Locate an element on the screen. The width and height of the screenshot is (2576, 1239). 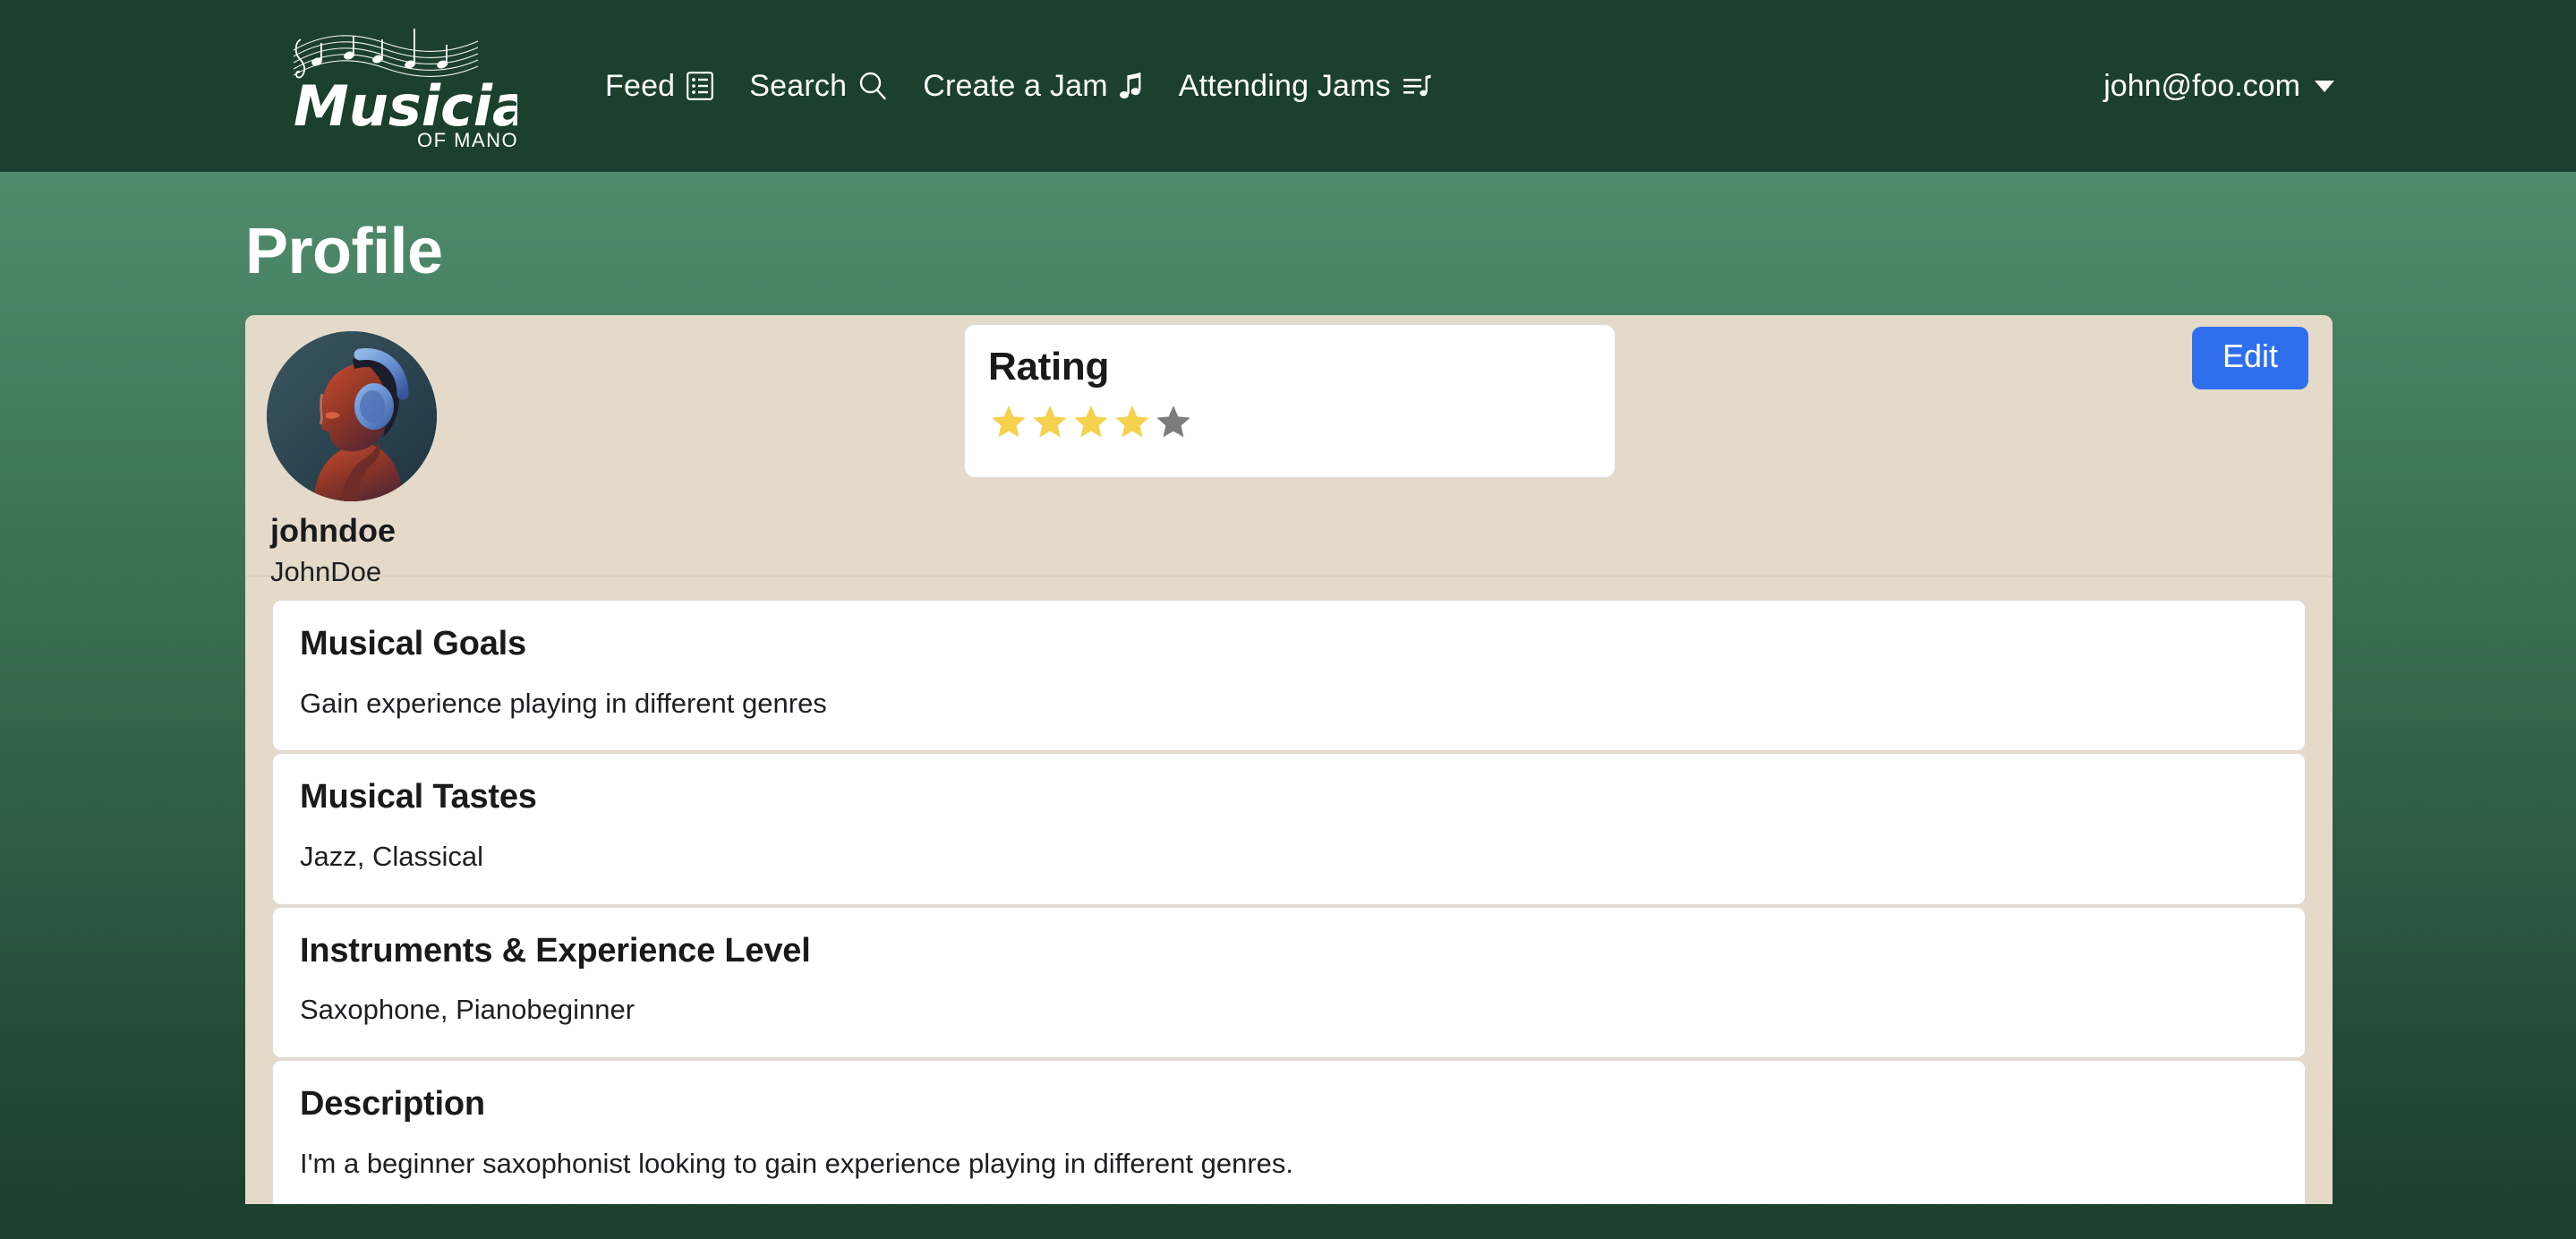
user-menu: john@foo.com is located at coordinates (2218, 86).